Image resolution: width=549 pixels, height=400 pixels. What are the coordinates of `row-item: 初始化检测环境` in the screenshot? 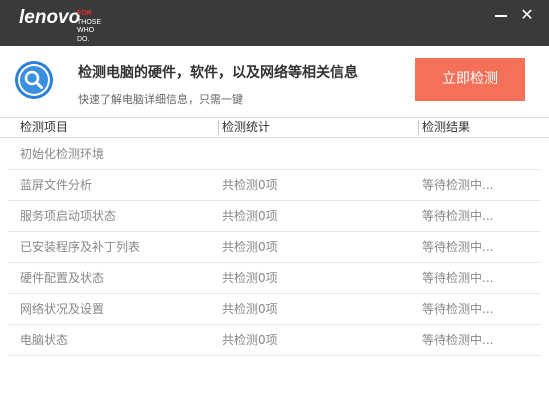 It's located at (62, 154).